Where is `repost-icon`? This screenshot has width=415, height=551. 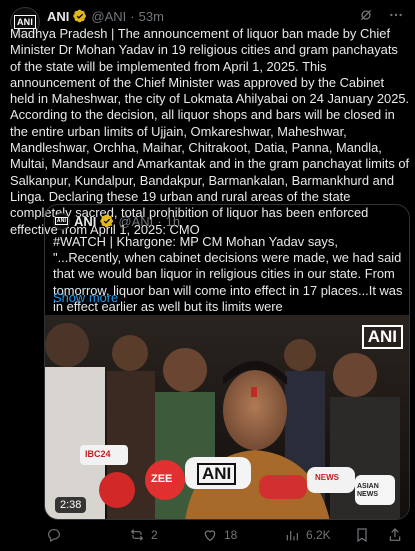 repost-icon is located at coordinates (137, 535).